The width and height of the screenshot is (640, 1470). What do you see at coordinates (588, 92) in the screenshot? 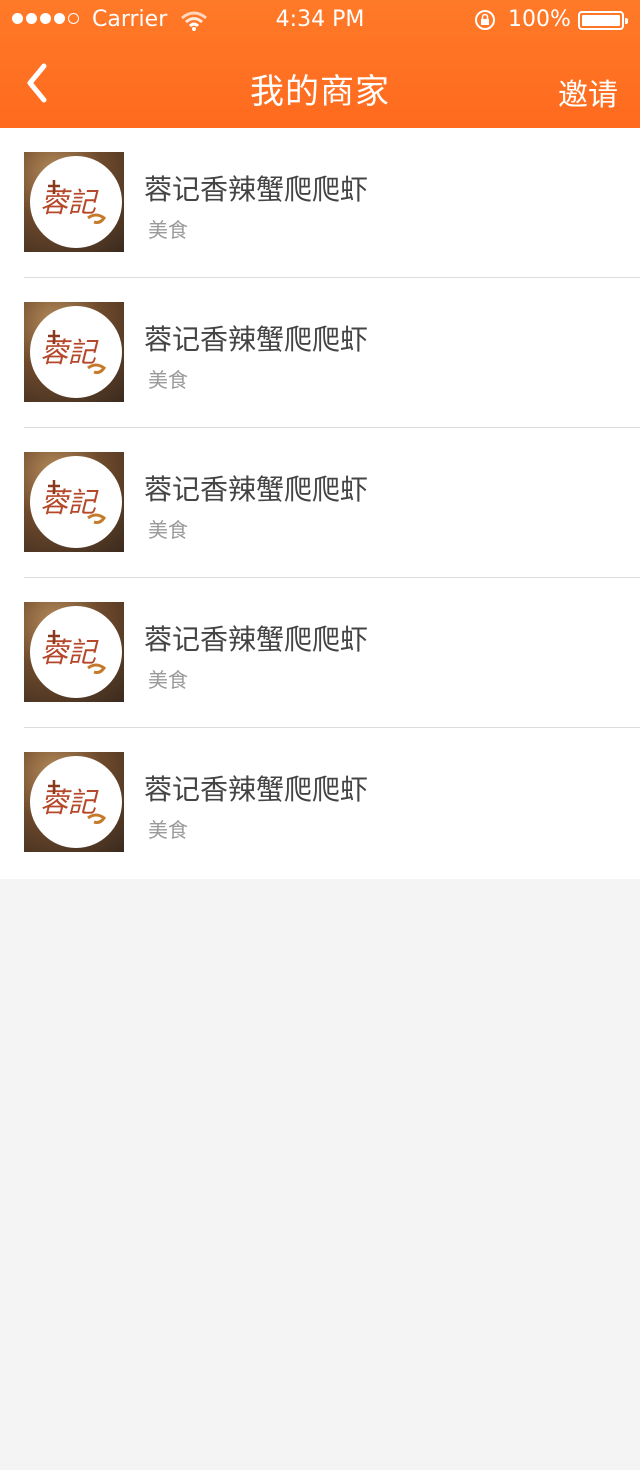
I see `invite-button: 邀请` at bounding box center [588, 92].